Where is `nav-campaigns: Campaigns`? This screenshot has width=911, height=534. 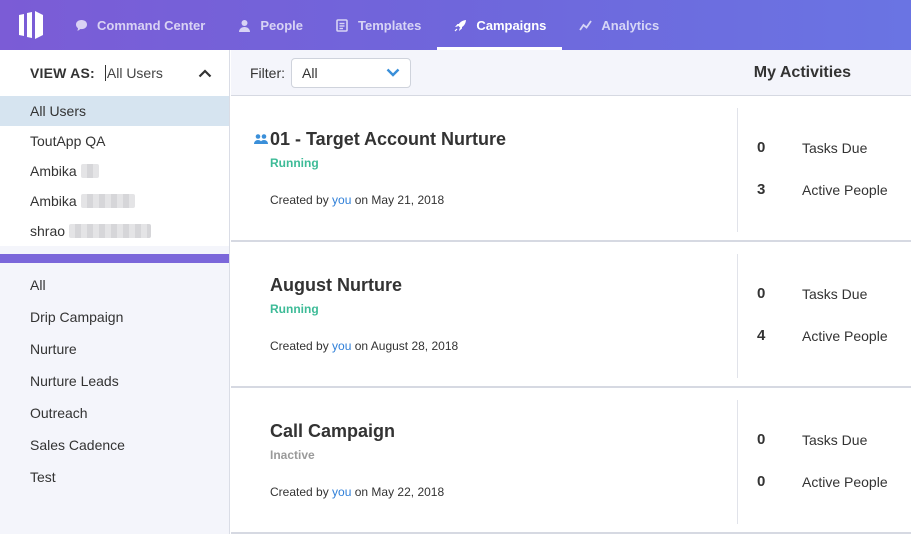
nav-campaigns: Campaigns is located at coordinates (500, 25).